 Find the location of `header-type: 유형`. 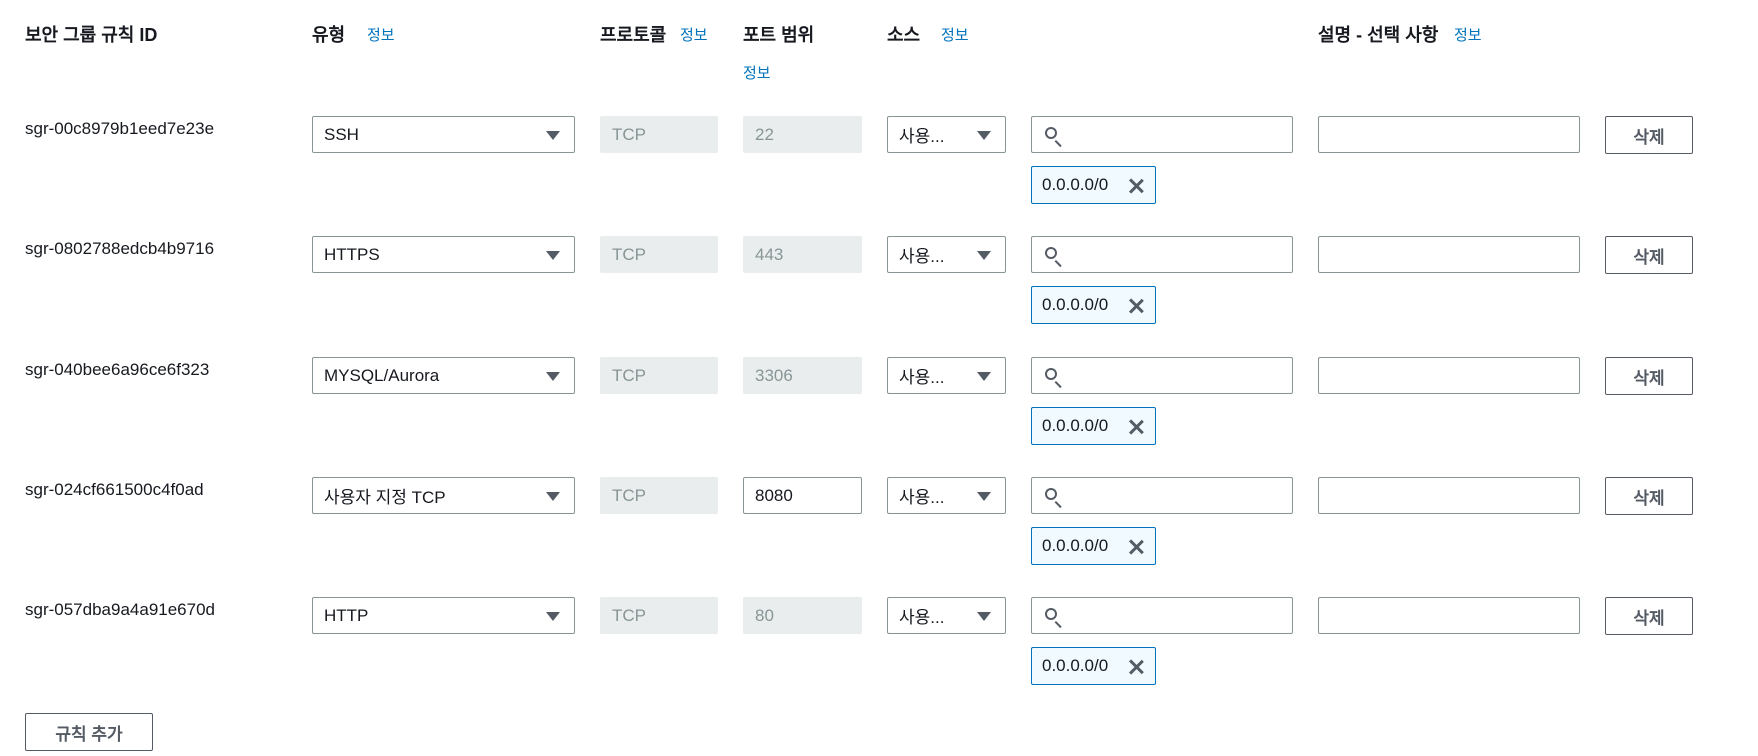

header-type: 유형 is located at coordinates (329, 35).